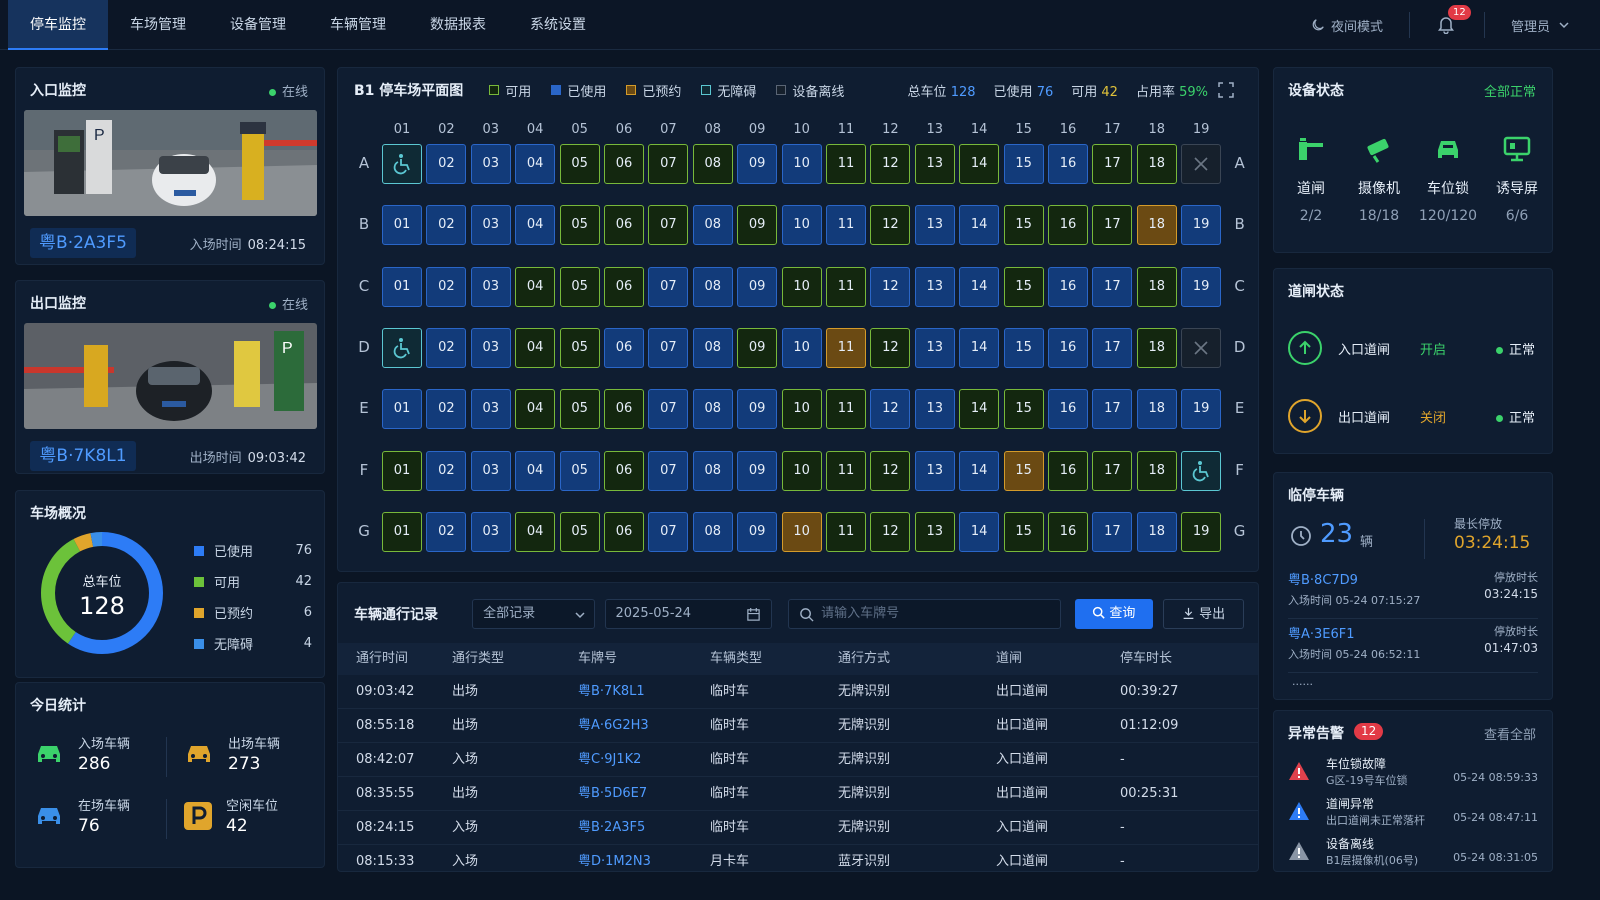  I want to click on query-button: 查询, so click(1114, 614).